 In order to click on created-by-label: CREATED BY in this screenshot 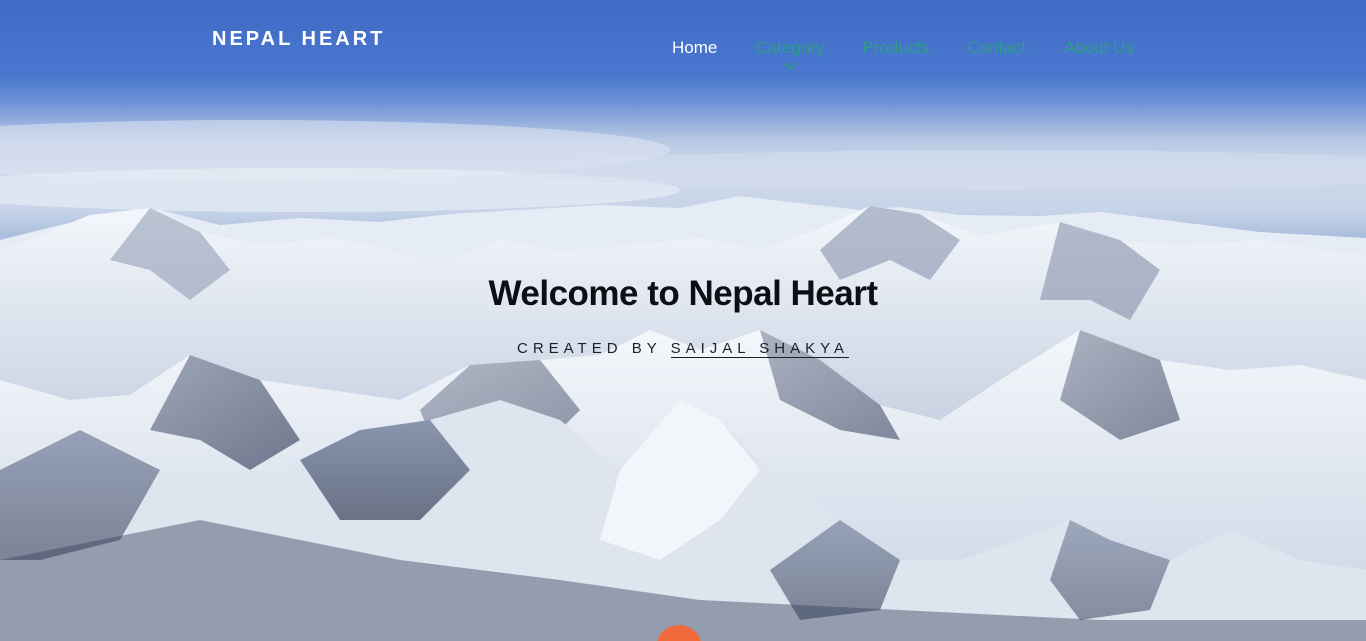, I will do `click(593, 348)`.